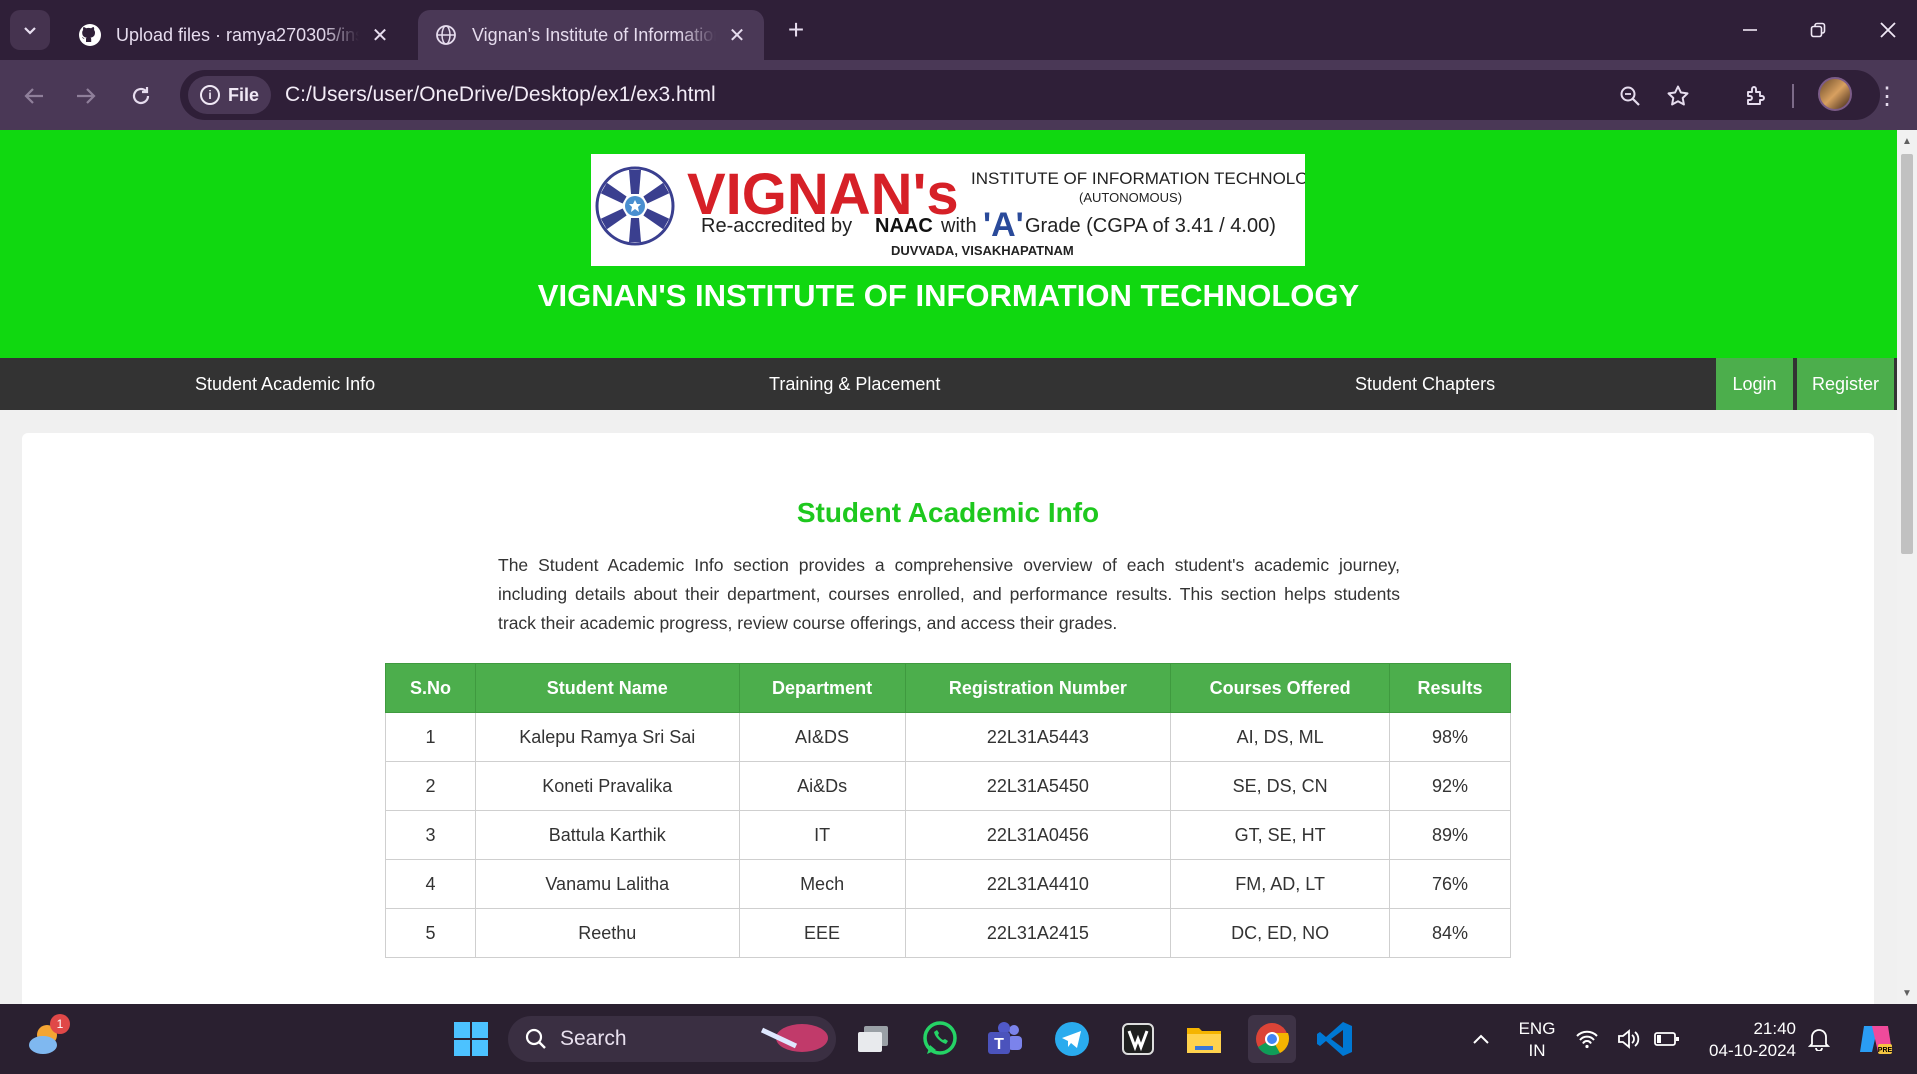 This screenshot has width=1917, height=1074. I want to click on table-cell: AI&DS, so click(822, 737).